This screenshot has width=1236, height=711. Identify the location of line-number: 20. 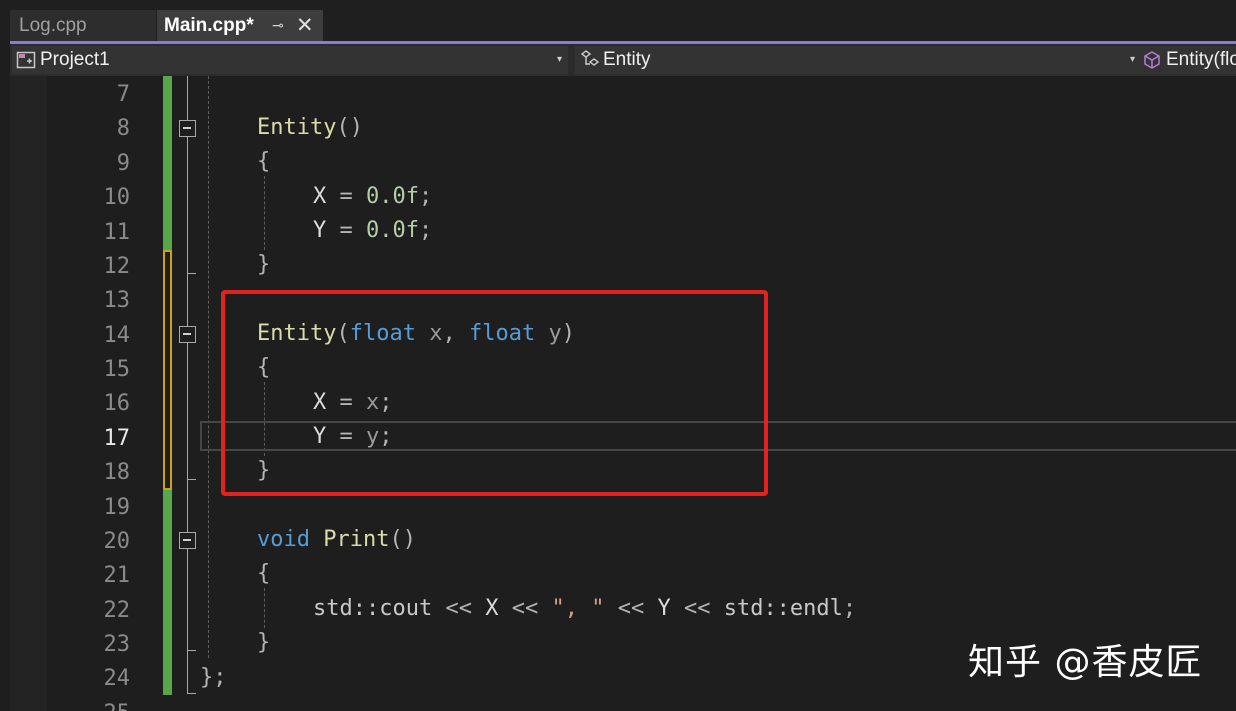
(117, 541).